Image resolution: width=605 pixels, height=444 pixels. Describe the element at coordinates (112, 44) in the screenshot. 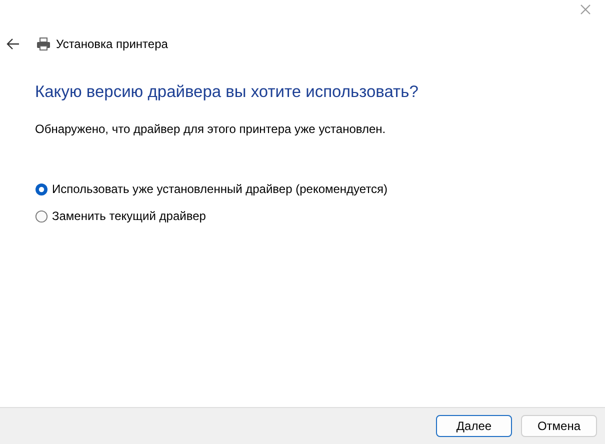

I see `window-title: Установка принтера` at that location.